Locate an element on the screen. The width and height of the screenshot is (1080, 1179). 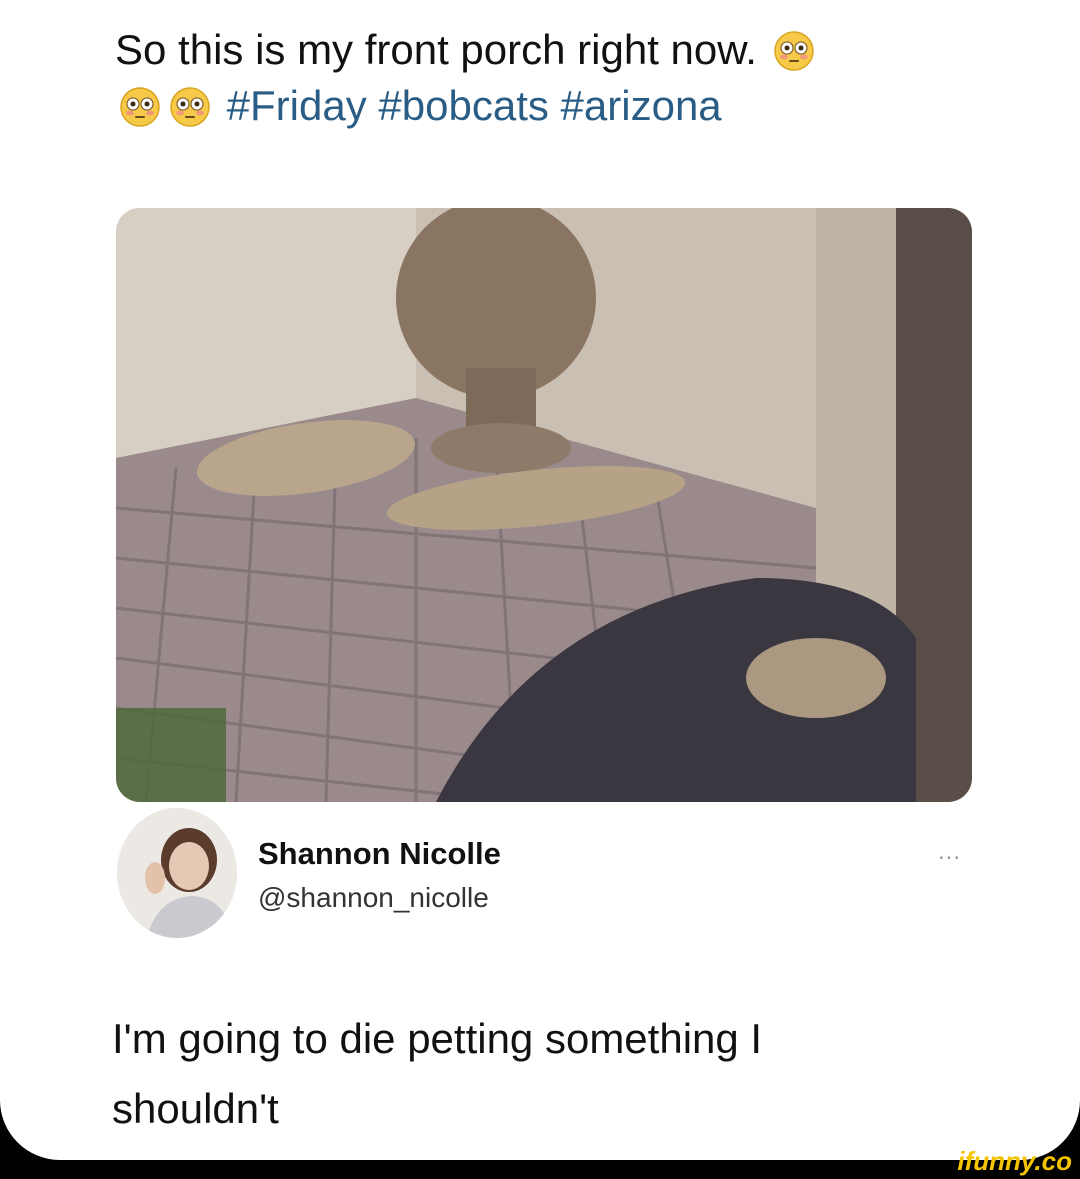
author-handle: @shannon_nicolle is located at coordinates (373, 898).